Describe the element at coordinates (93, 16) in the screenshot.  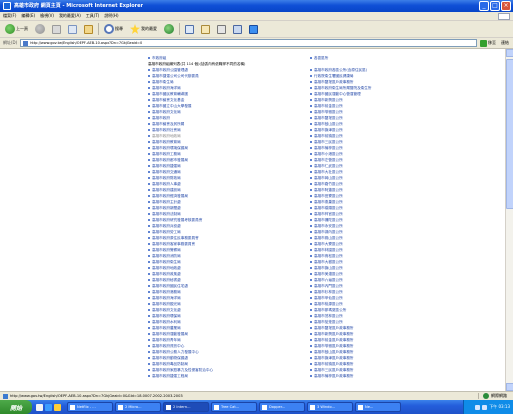
I see `menu-tools: 工具(T)` at that location.